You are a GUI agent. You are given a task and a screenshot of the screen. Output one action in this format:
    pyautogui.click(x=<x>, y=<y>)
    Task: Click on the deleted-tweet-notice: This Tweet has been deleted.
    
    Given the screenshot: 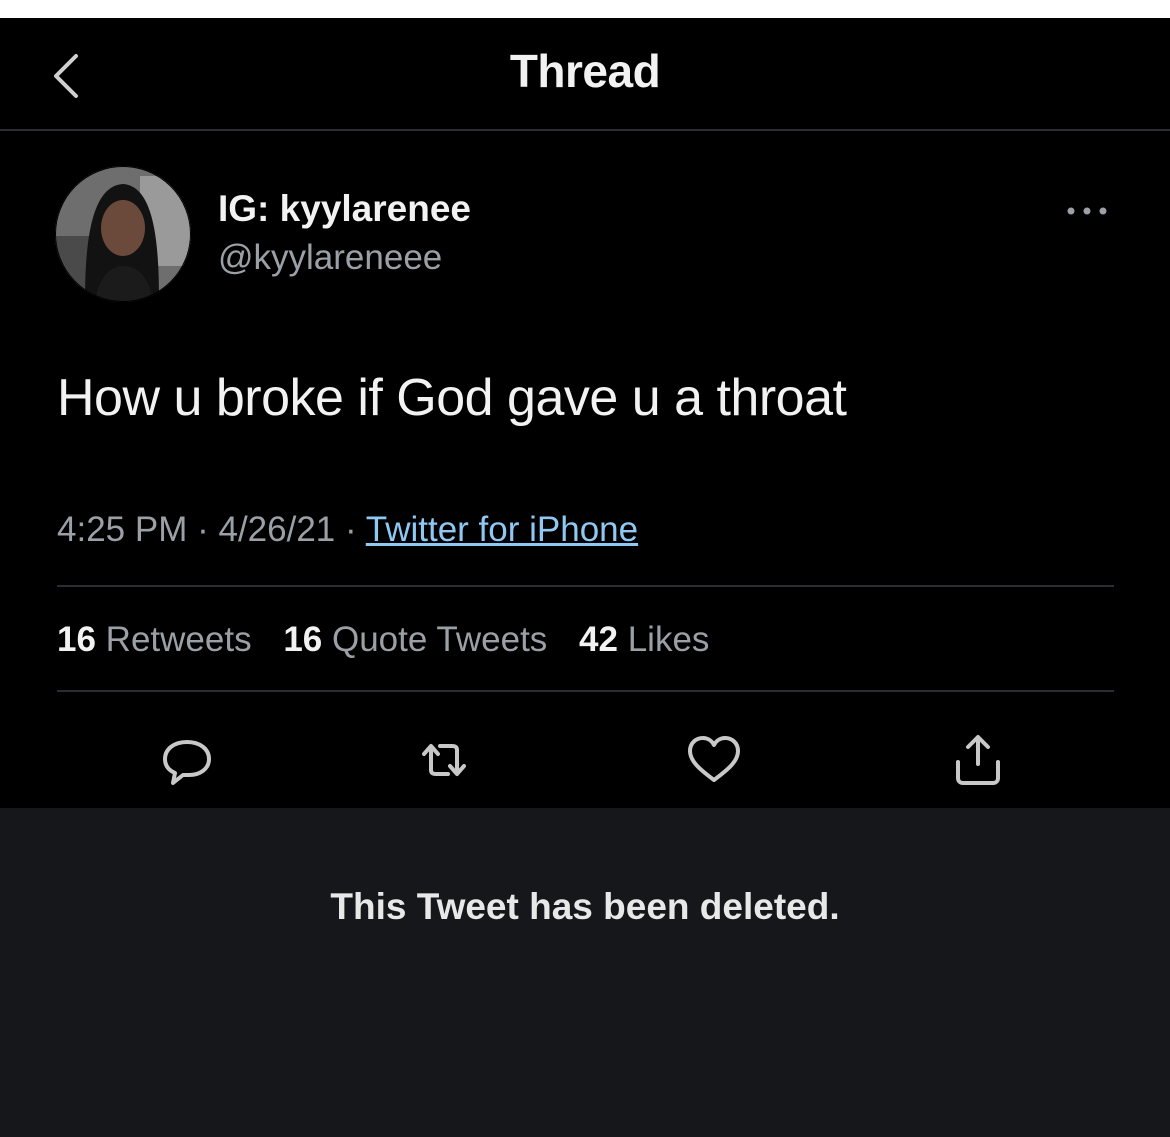 What is the action you would take?
    pyautogui.click(x=585, y=906)
    